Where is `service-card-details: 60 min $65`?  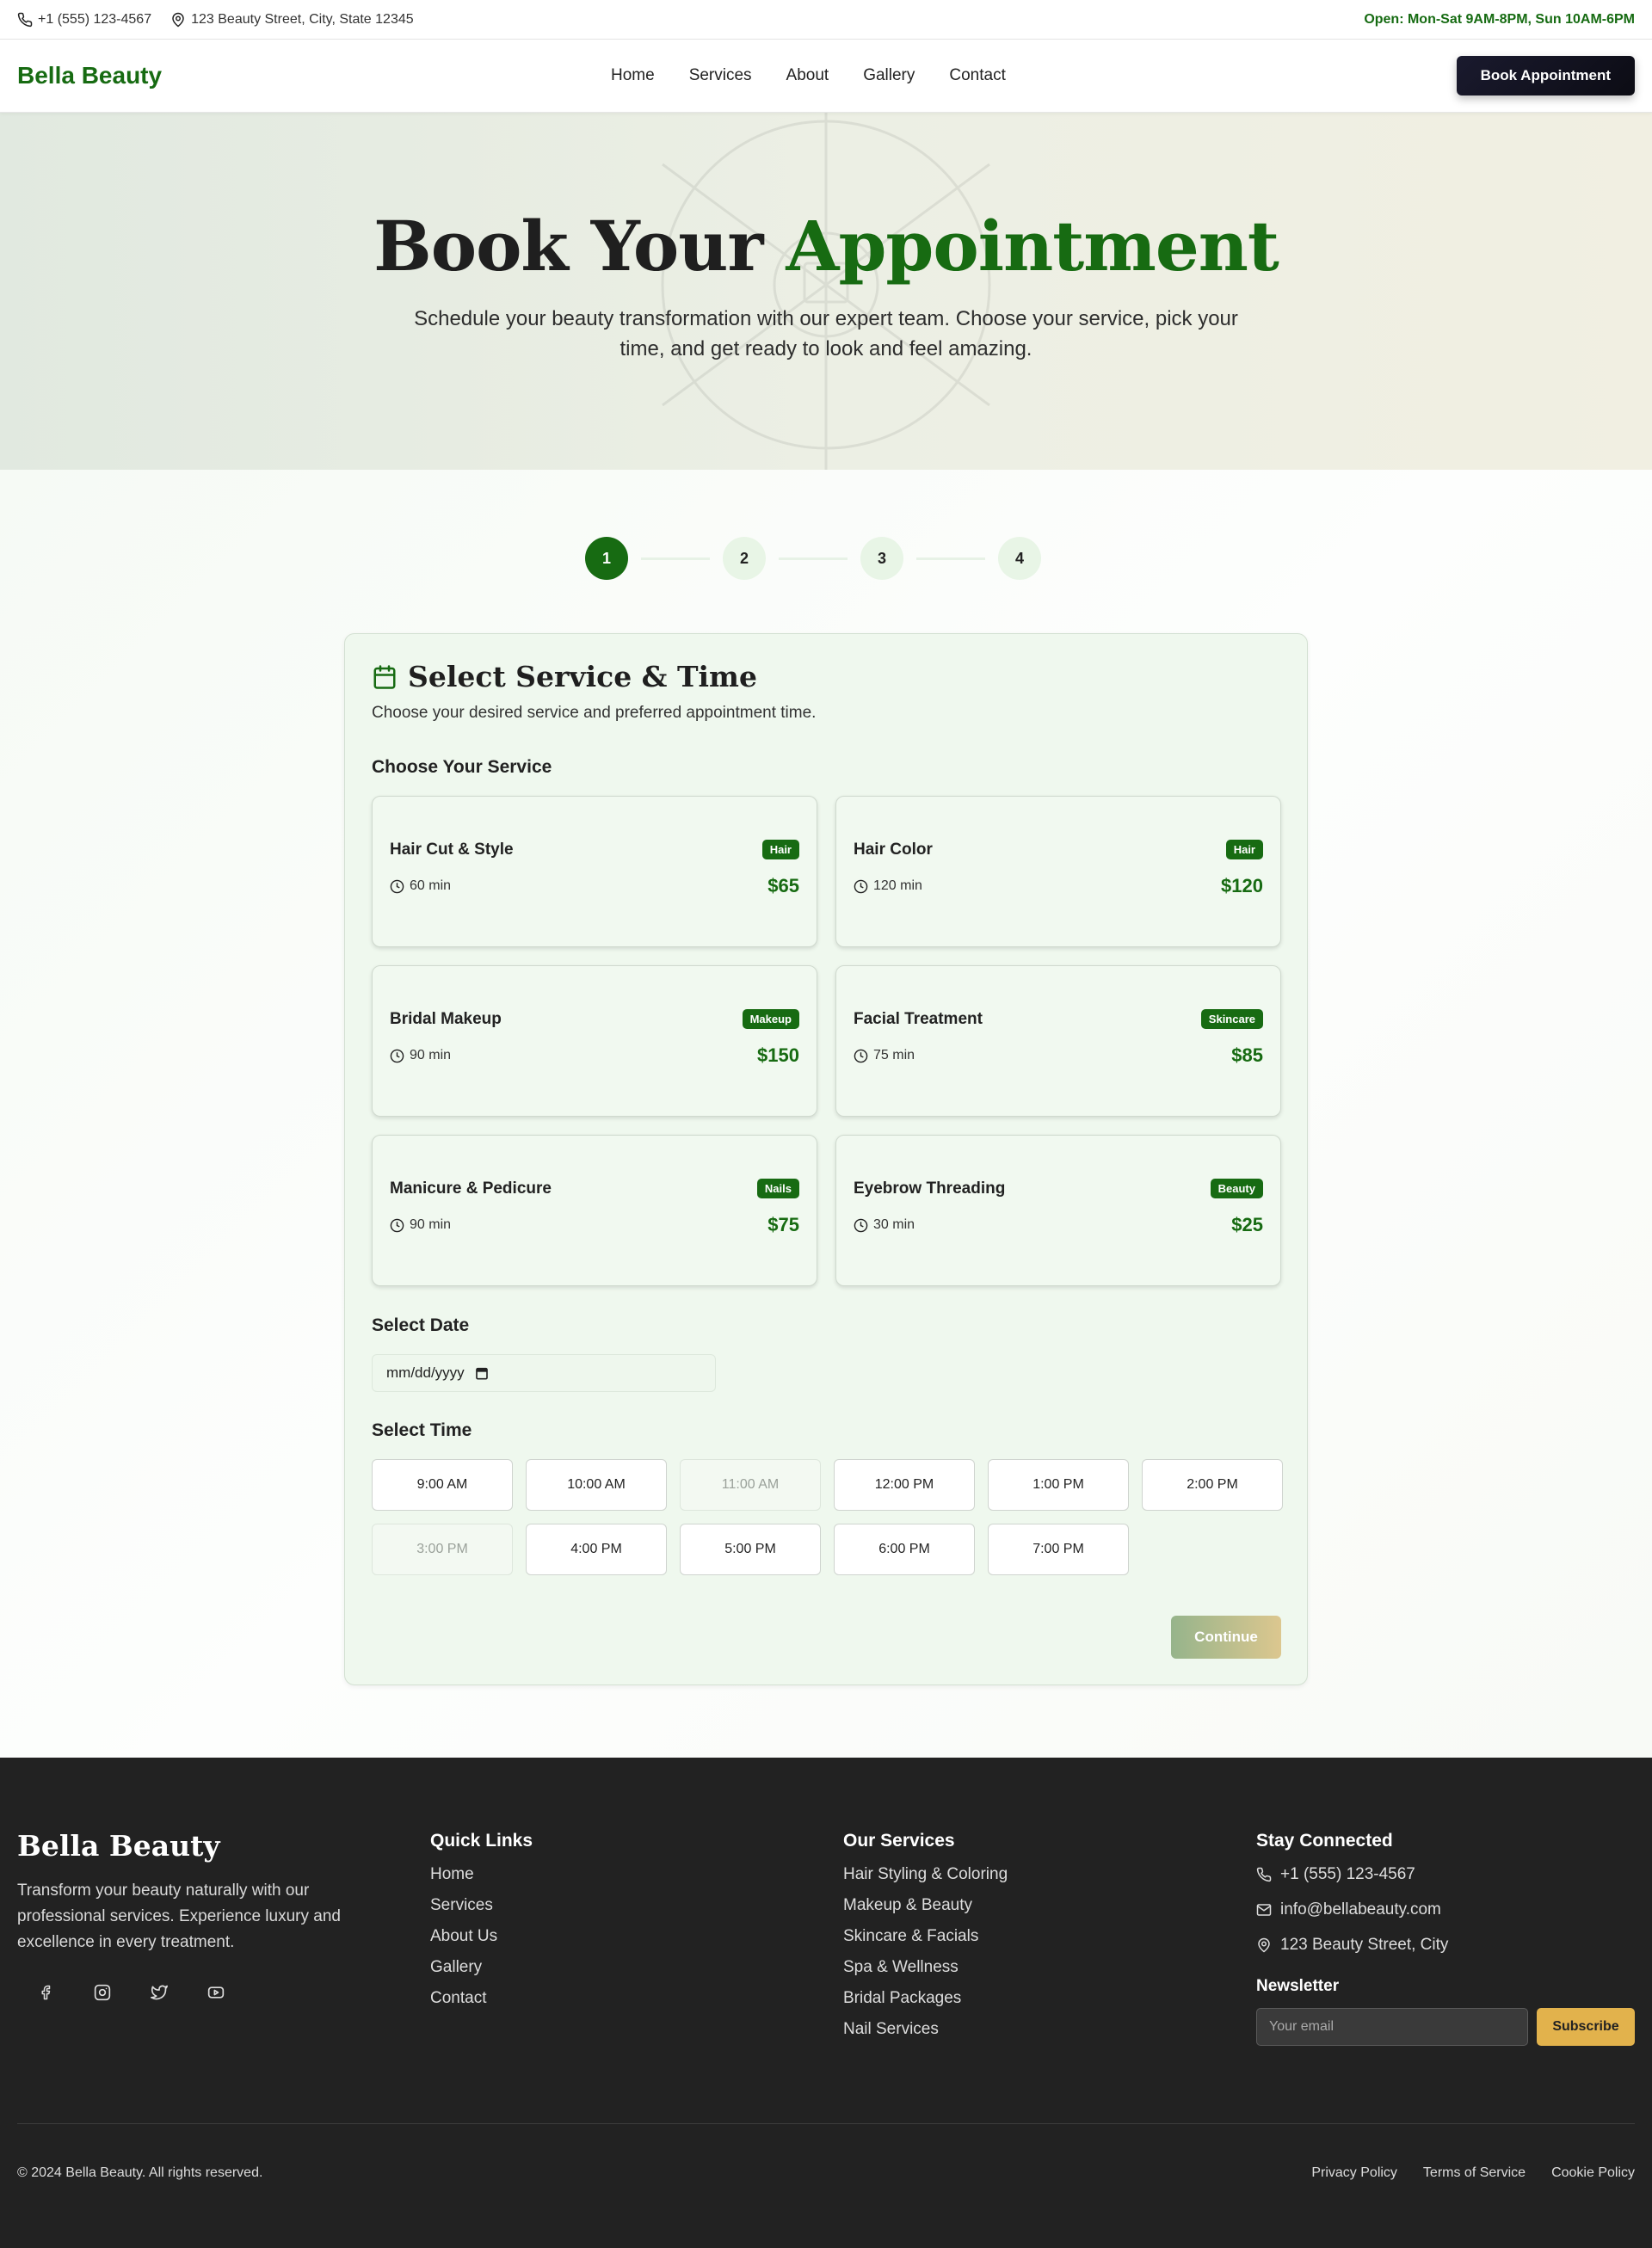 service-card-details: 60 min $65 is located at coordinates (594, 886).